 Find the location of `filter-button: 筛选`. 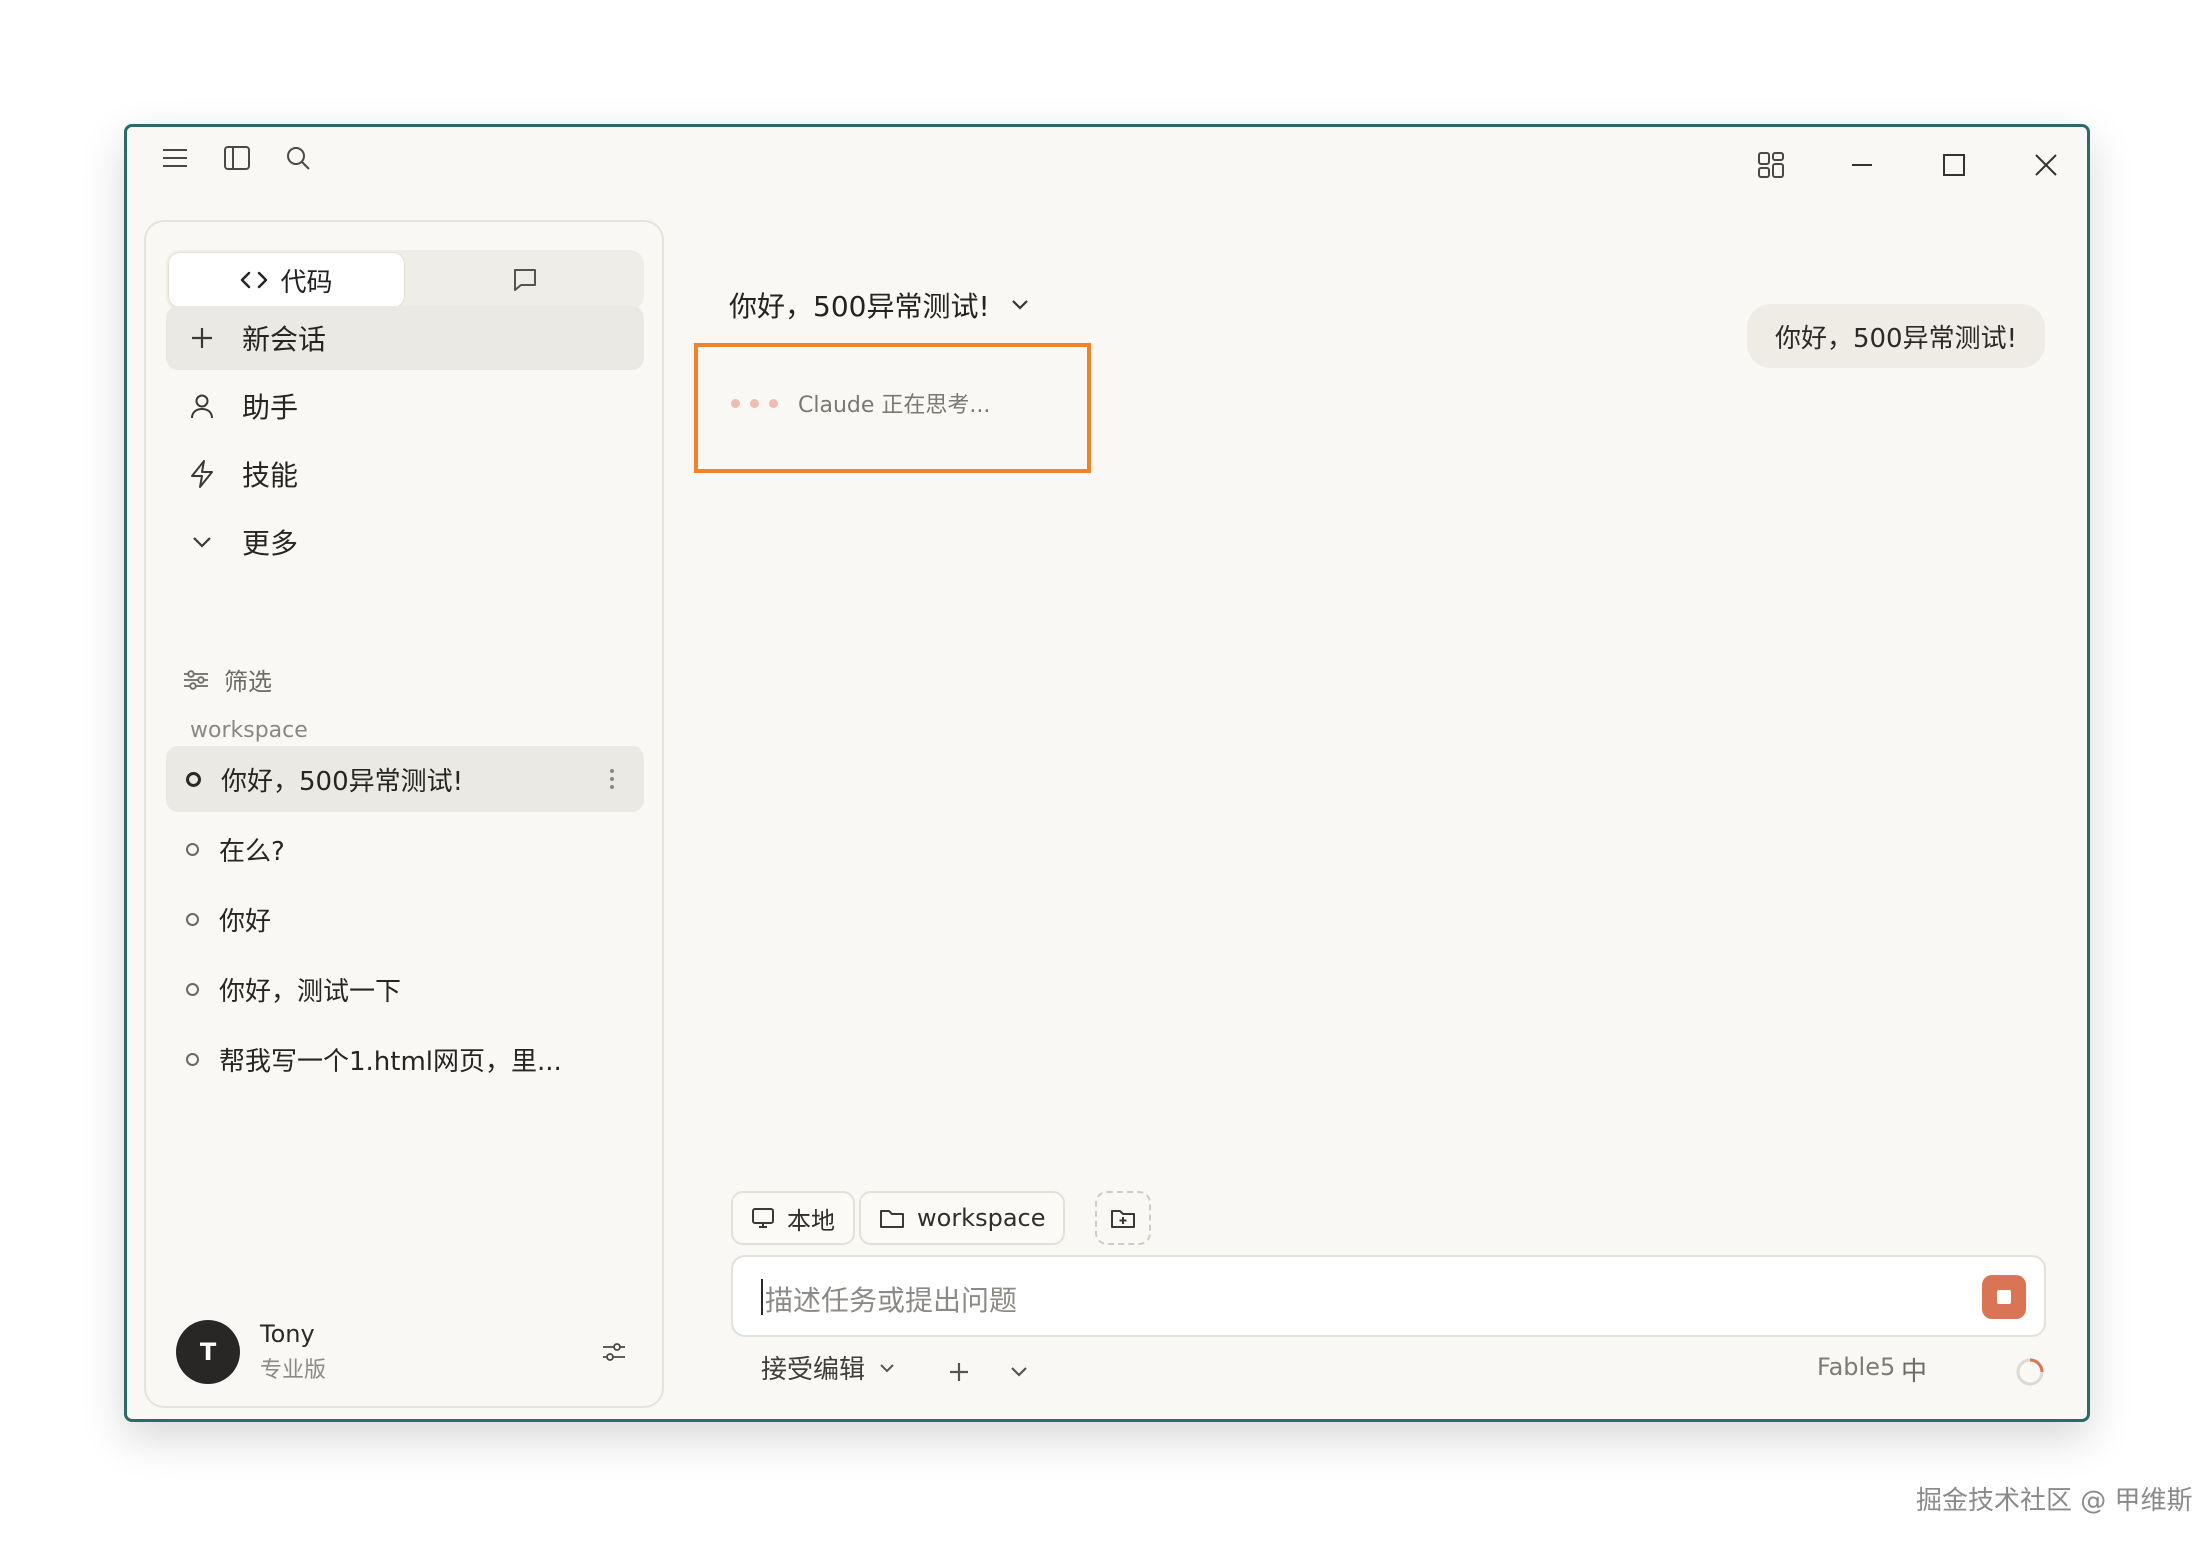

filter-button: 筛选 is located at coordinates (227, 679).